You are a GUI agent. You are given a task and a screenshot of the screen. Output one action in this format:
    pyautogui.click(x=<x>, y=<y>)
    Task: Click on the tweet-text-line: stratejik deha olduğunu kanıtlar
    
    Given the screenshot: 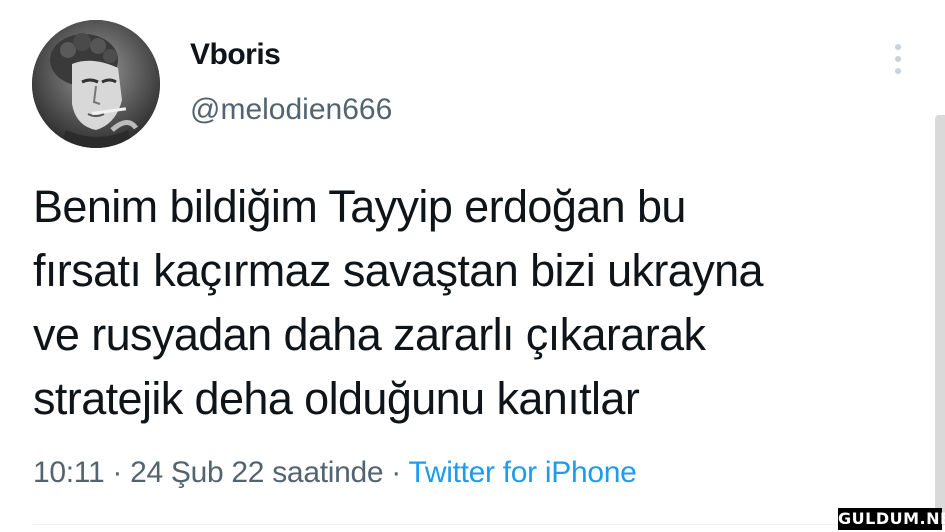 What is the action you would take?
    pyautogui.click(x=336, y=398)
    